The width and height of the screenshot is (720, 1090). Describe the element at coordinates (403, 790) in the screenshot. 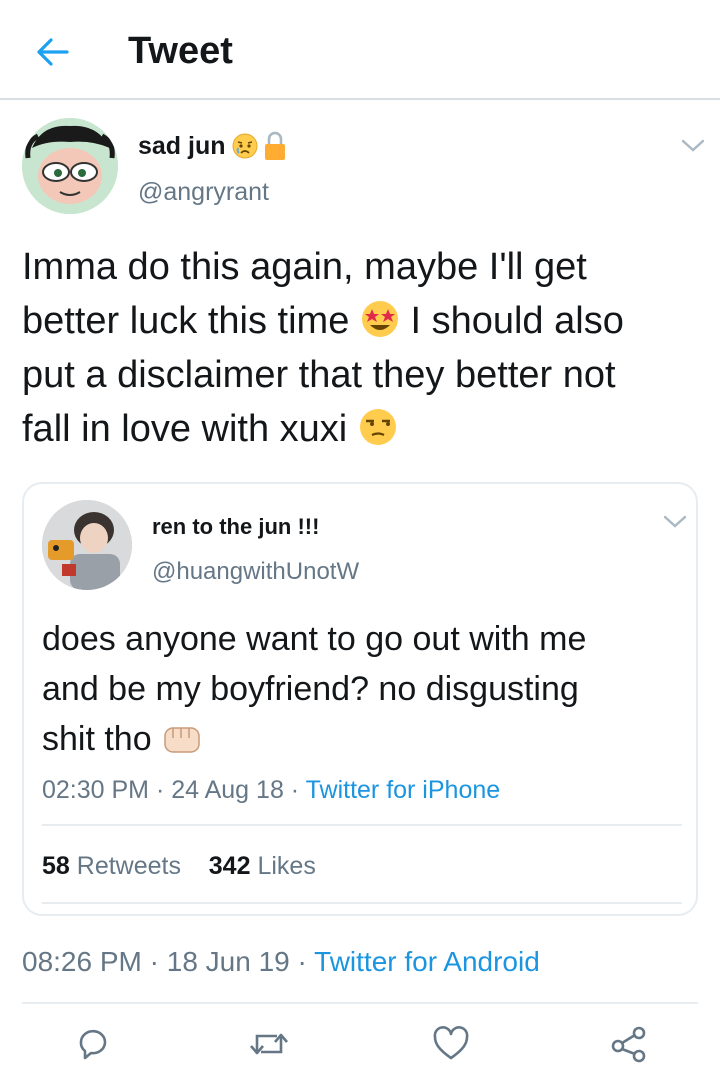

I see `quoted-source-link: Twitter for iPhone` at that location.